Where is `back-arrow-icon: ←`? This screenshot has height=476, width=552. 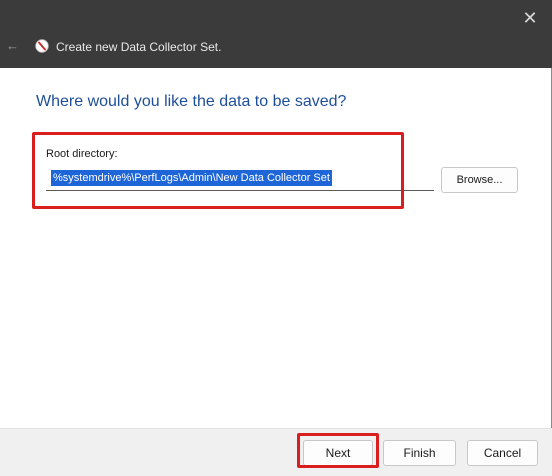 back-arrow-icon: ← is located at coordinates (13, 46).